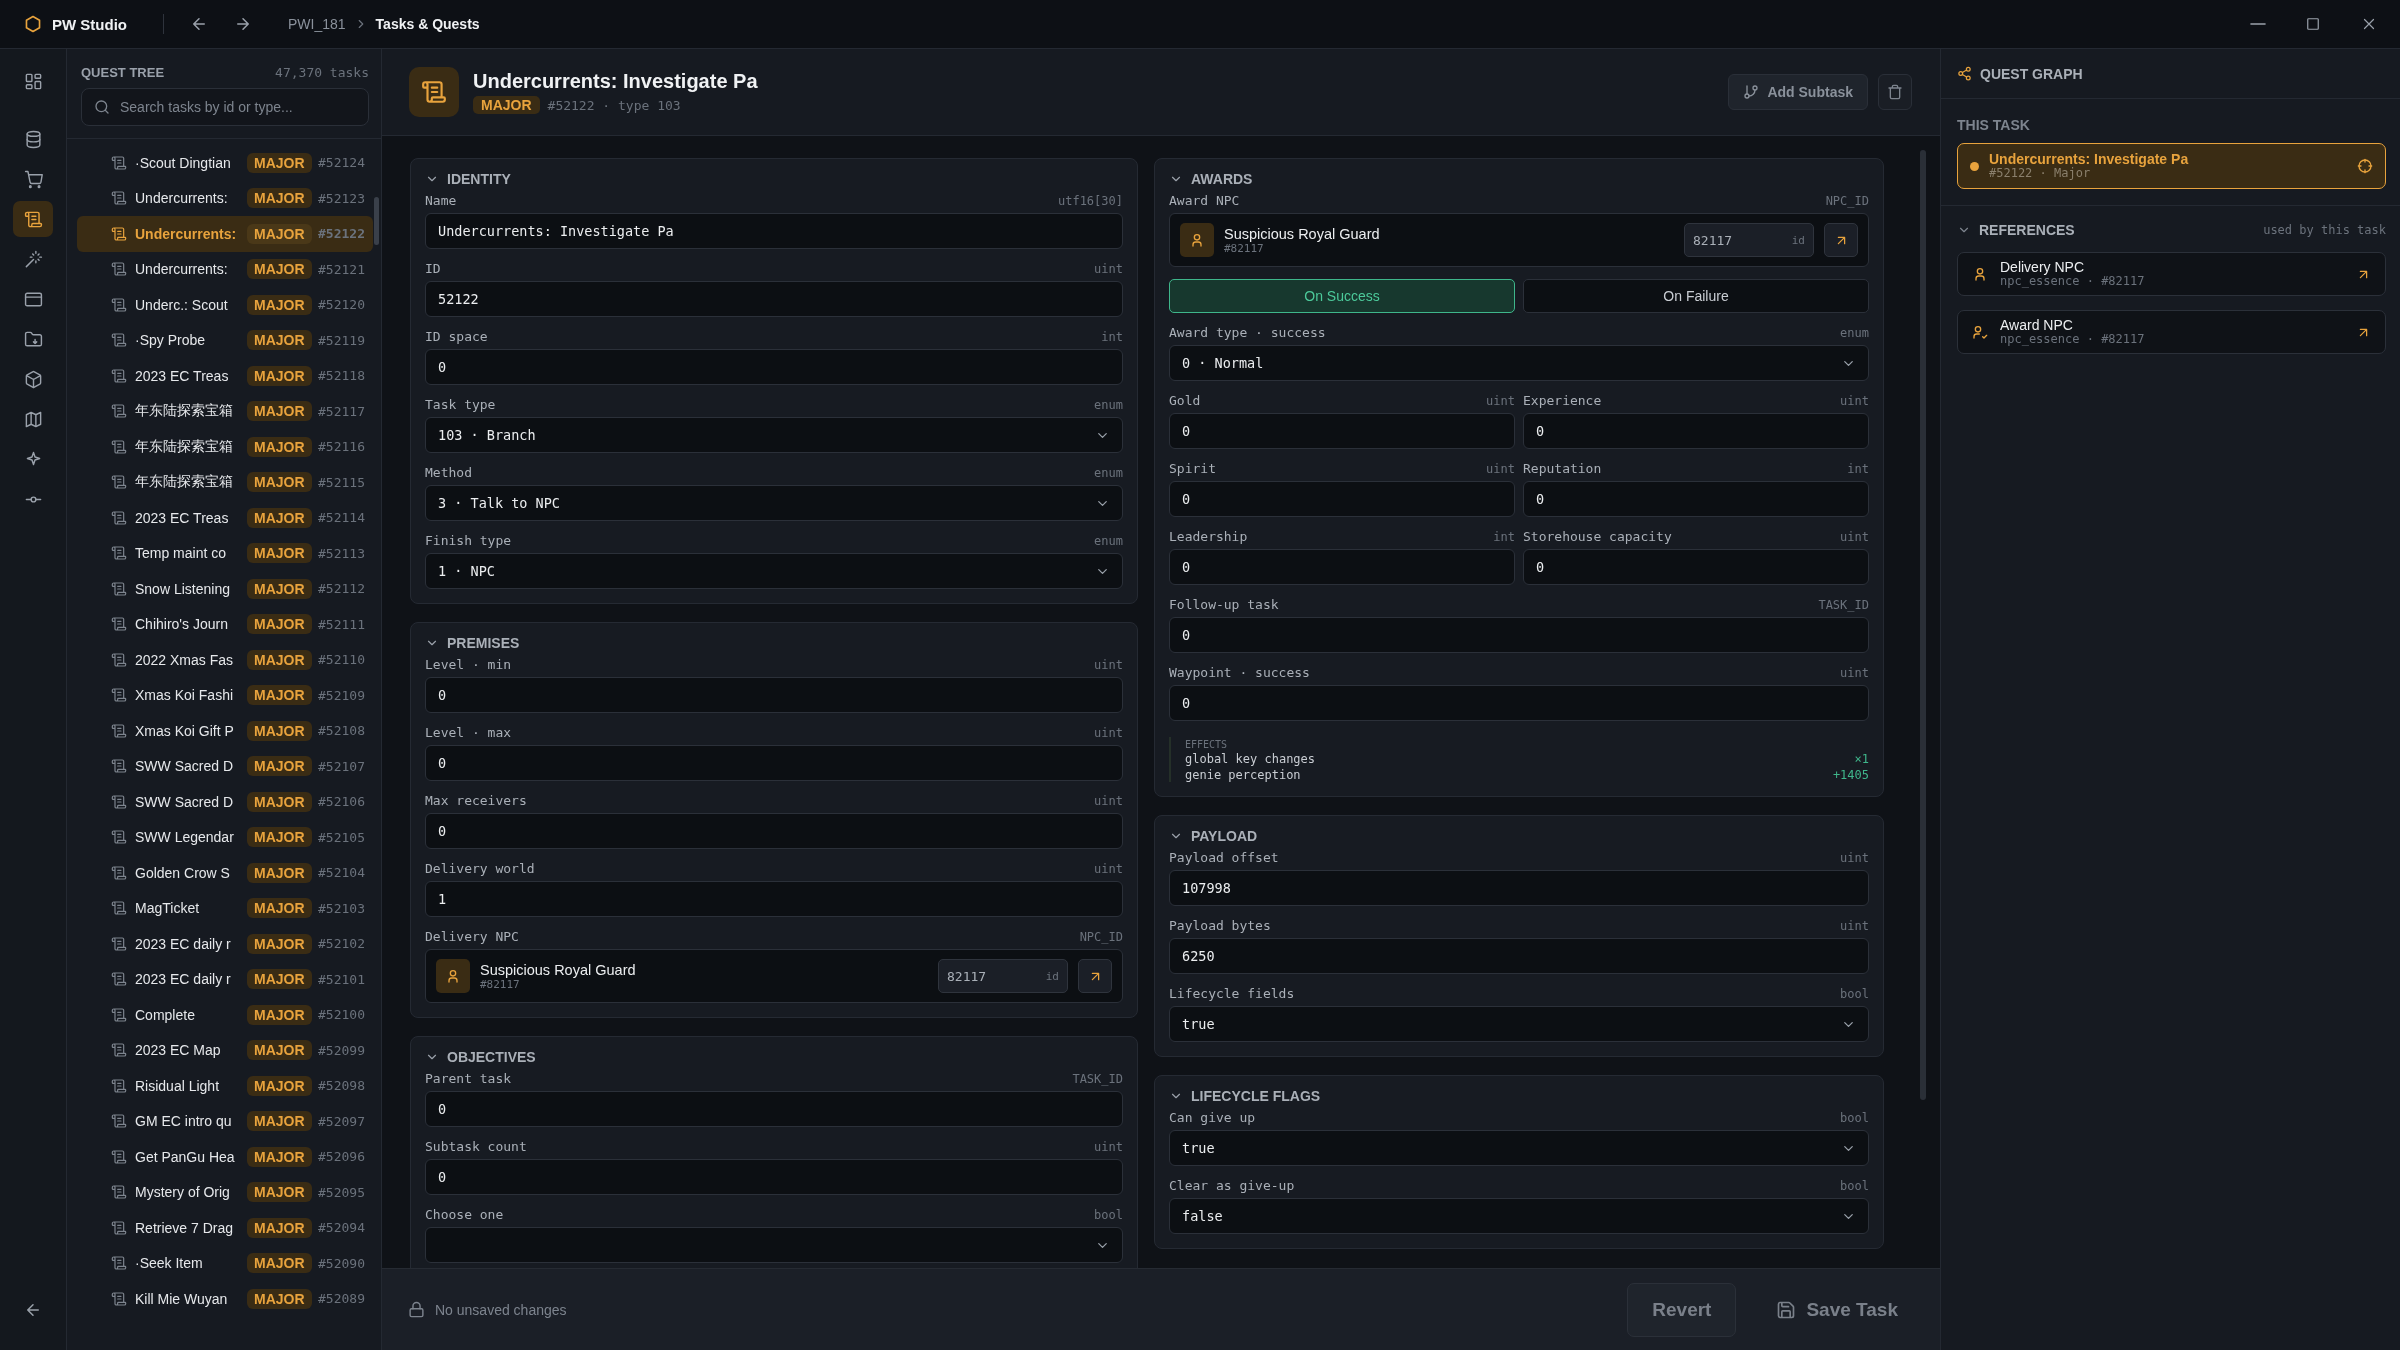  I want to click on tree-item: Complete MAJOR #52100, so click(225, 1015).